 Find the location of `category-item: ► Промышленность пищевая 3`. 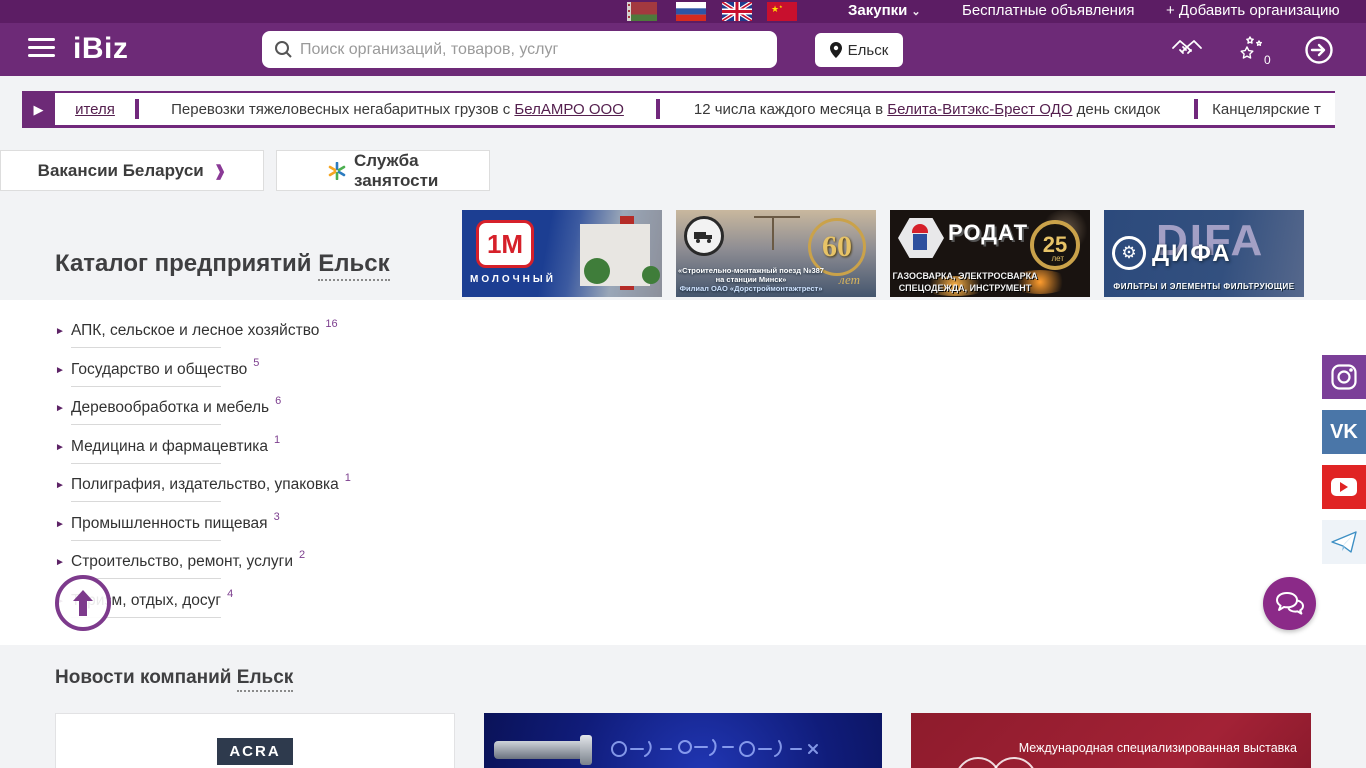

category-item: ► Промышленность пищевая 3 is located at coordinates (167, 526).